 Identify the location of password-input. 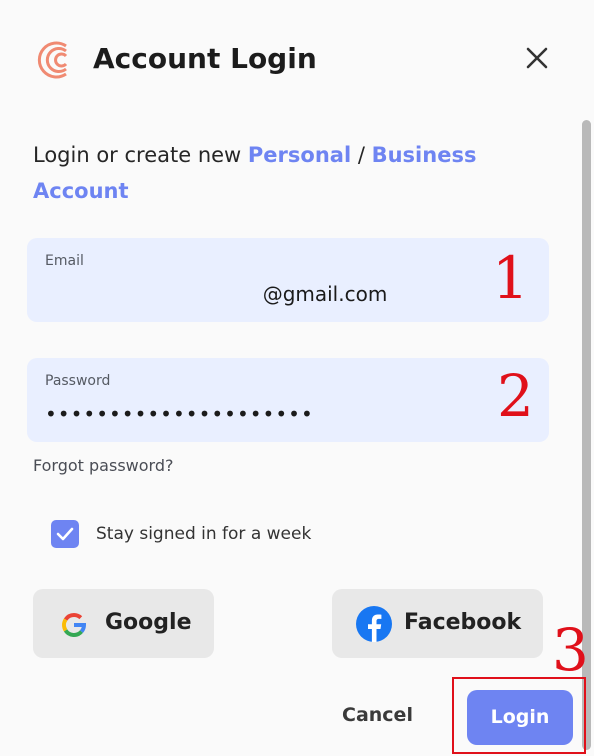
(290, 414).